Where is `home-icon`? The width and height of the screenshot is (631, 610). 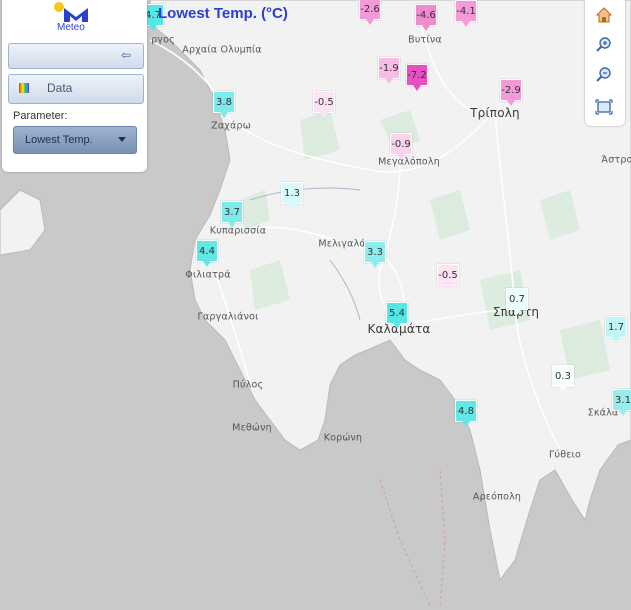
home-icon is located at coordinates (604, 15).